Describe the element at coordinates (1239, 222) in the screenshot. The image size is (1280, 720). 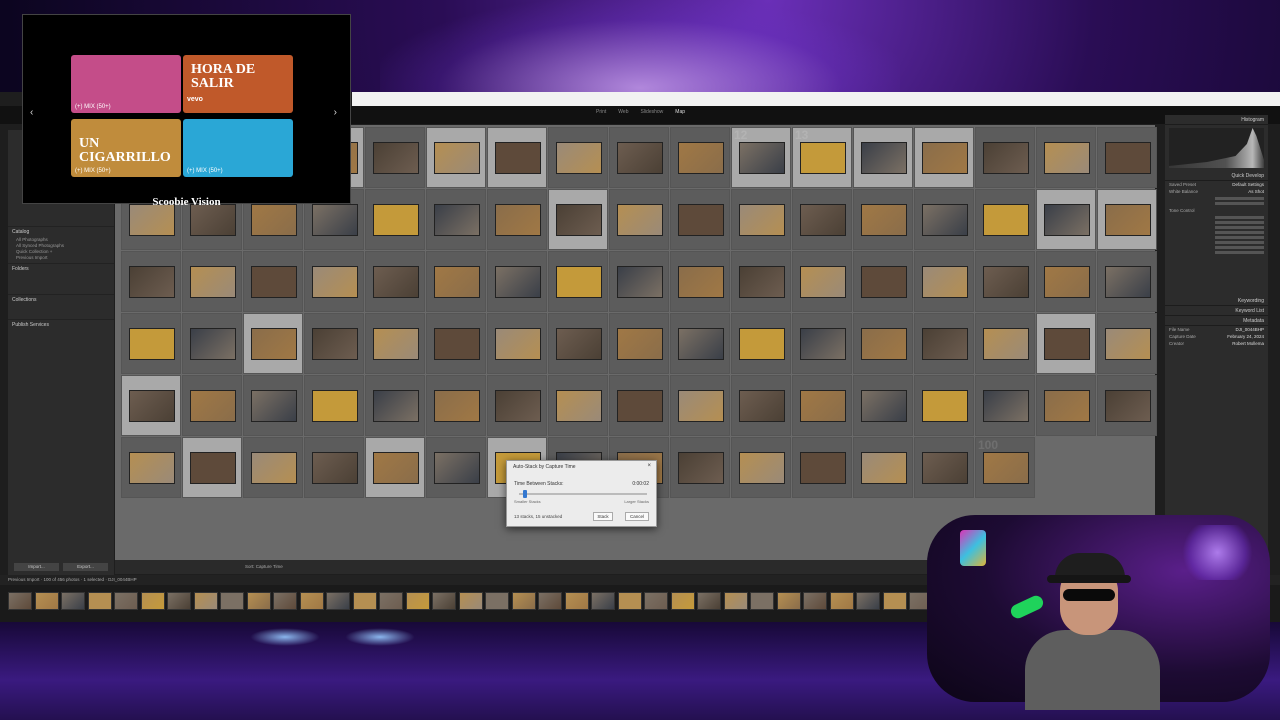
I see `contrast-slider` at that location.